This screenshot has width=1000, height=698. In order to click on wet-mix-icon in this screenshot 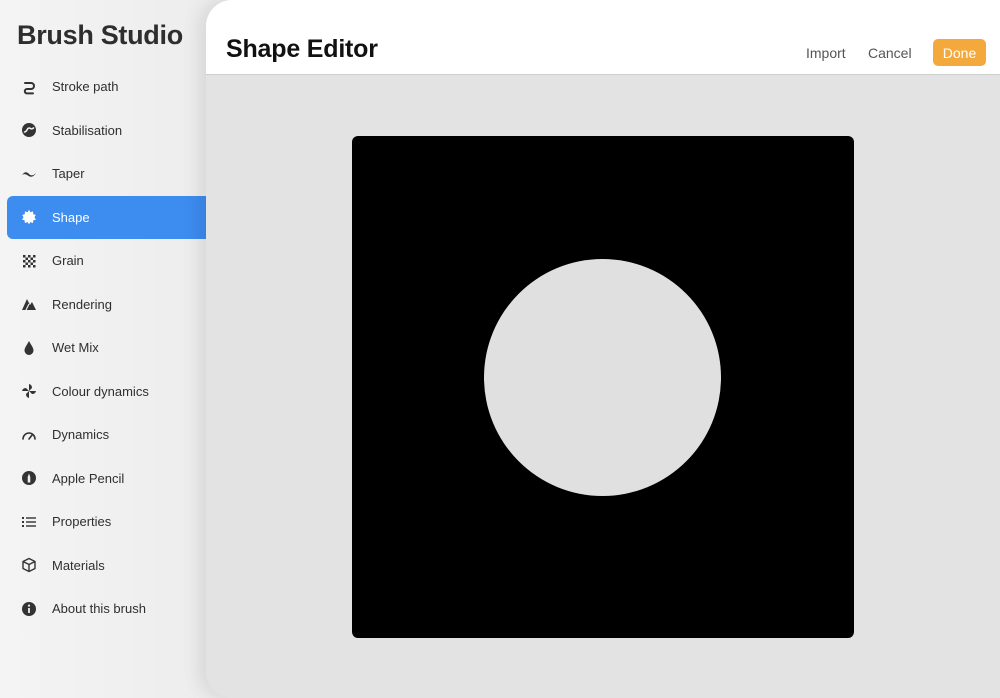, I will do `click(29, 348)`.